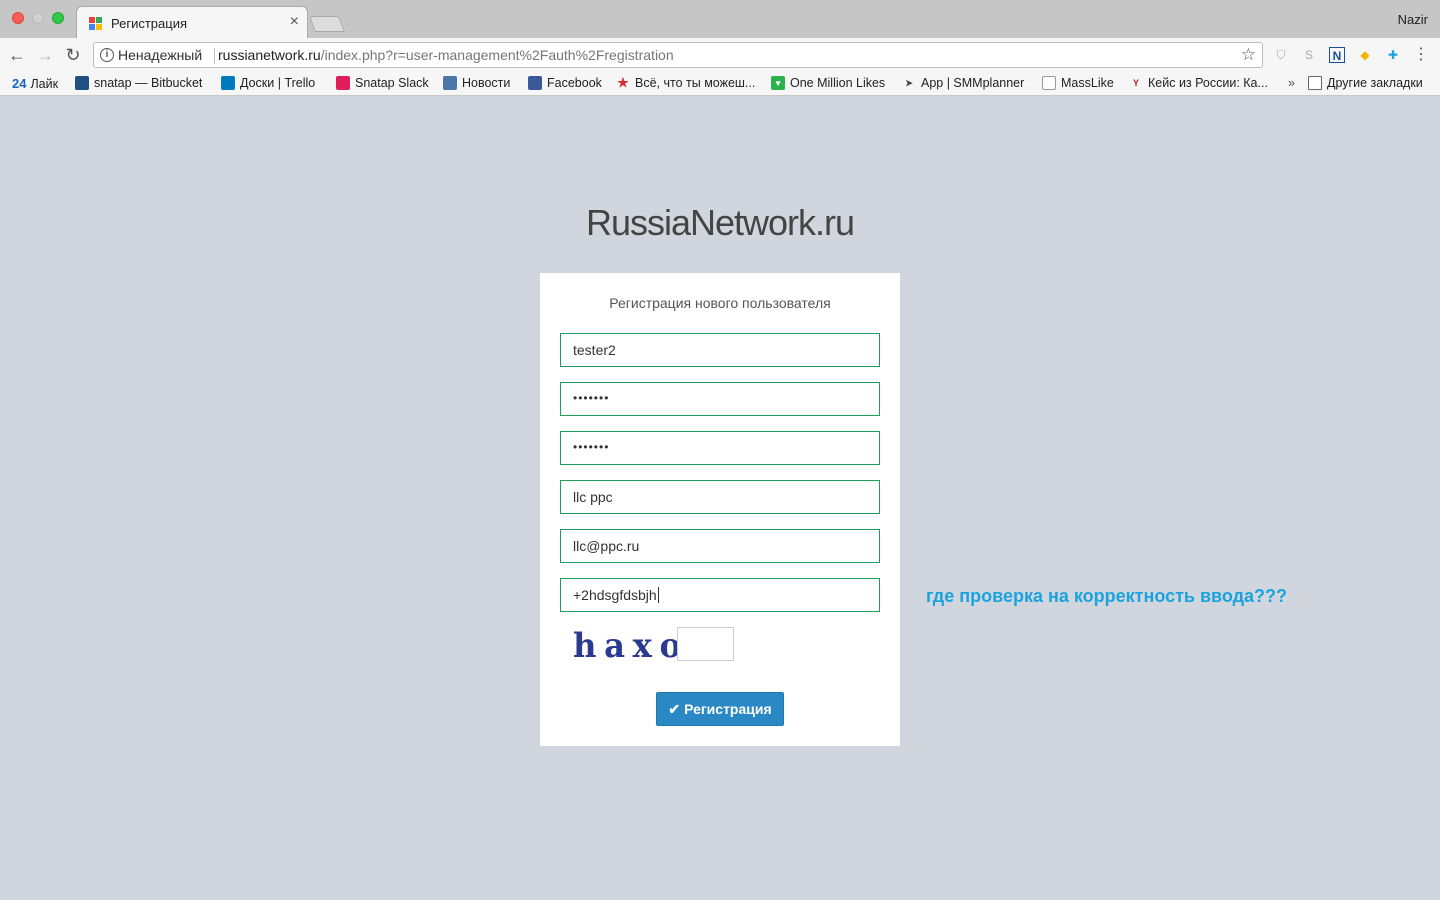 The width and height of the screenshot is (1440, 900). I want to click on bookmark-item: 24 Лайк, so click(35, 83).